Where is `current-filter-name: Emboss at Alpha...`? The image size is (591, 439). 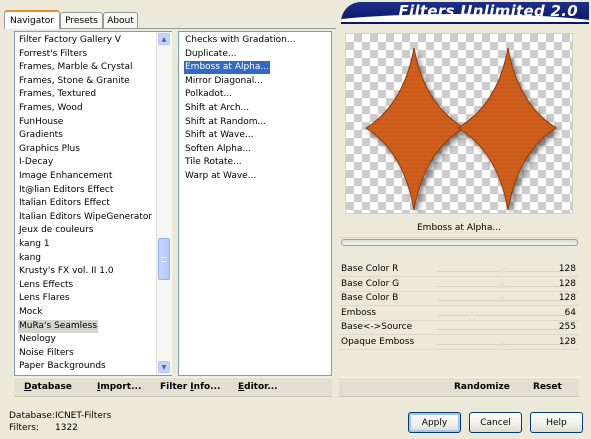
current-filter-name: Emboss at Alpha... is located at coordinates (459, 228).